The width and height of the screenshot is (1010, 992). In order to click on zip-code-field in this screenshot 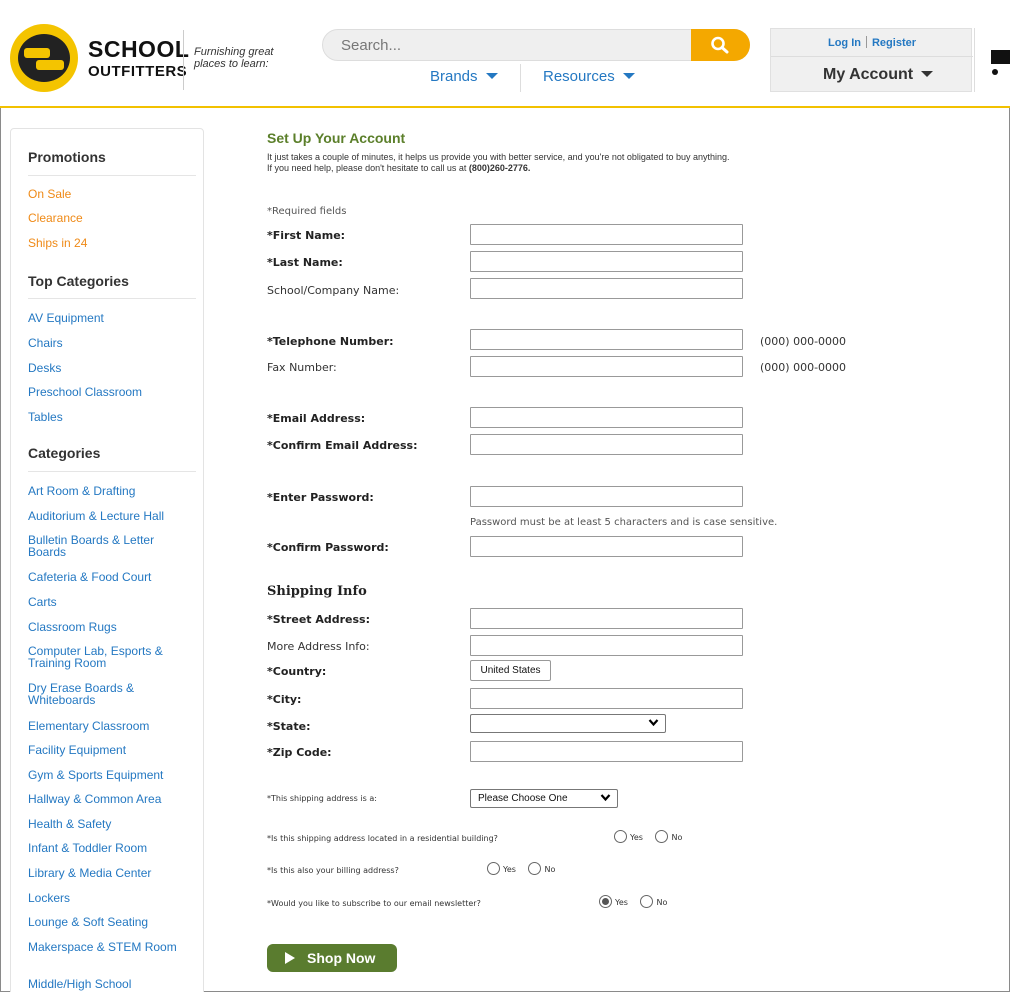, I will do `click(606, 751)`.